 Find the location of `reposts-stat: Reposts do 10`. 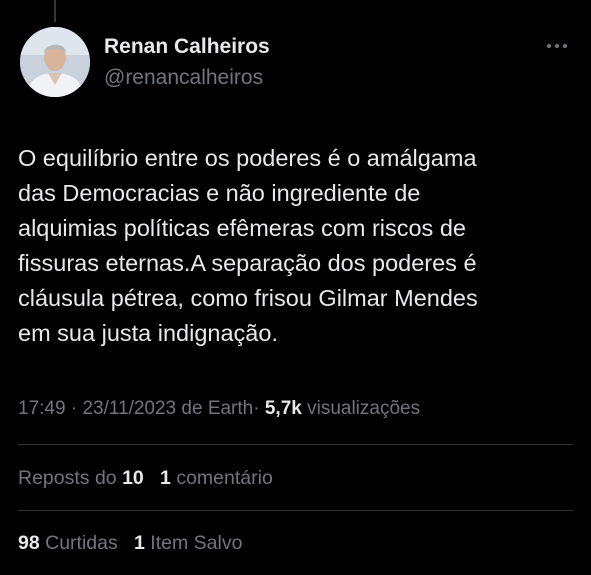

reposts-stat: Reposts do 10 is located at coordinates (83, 478).